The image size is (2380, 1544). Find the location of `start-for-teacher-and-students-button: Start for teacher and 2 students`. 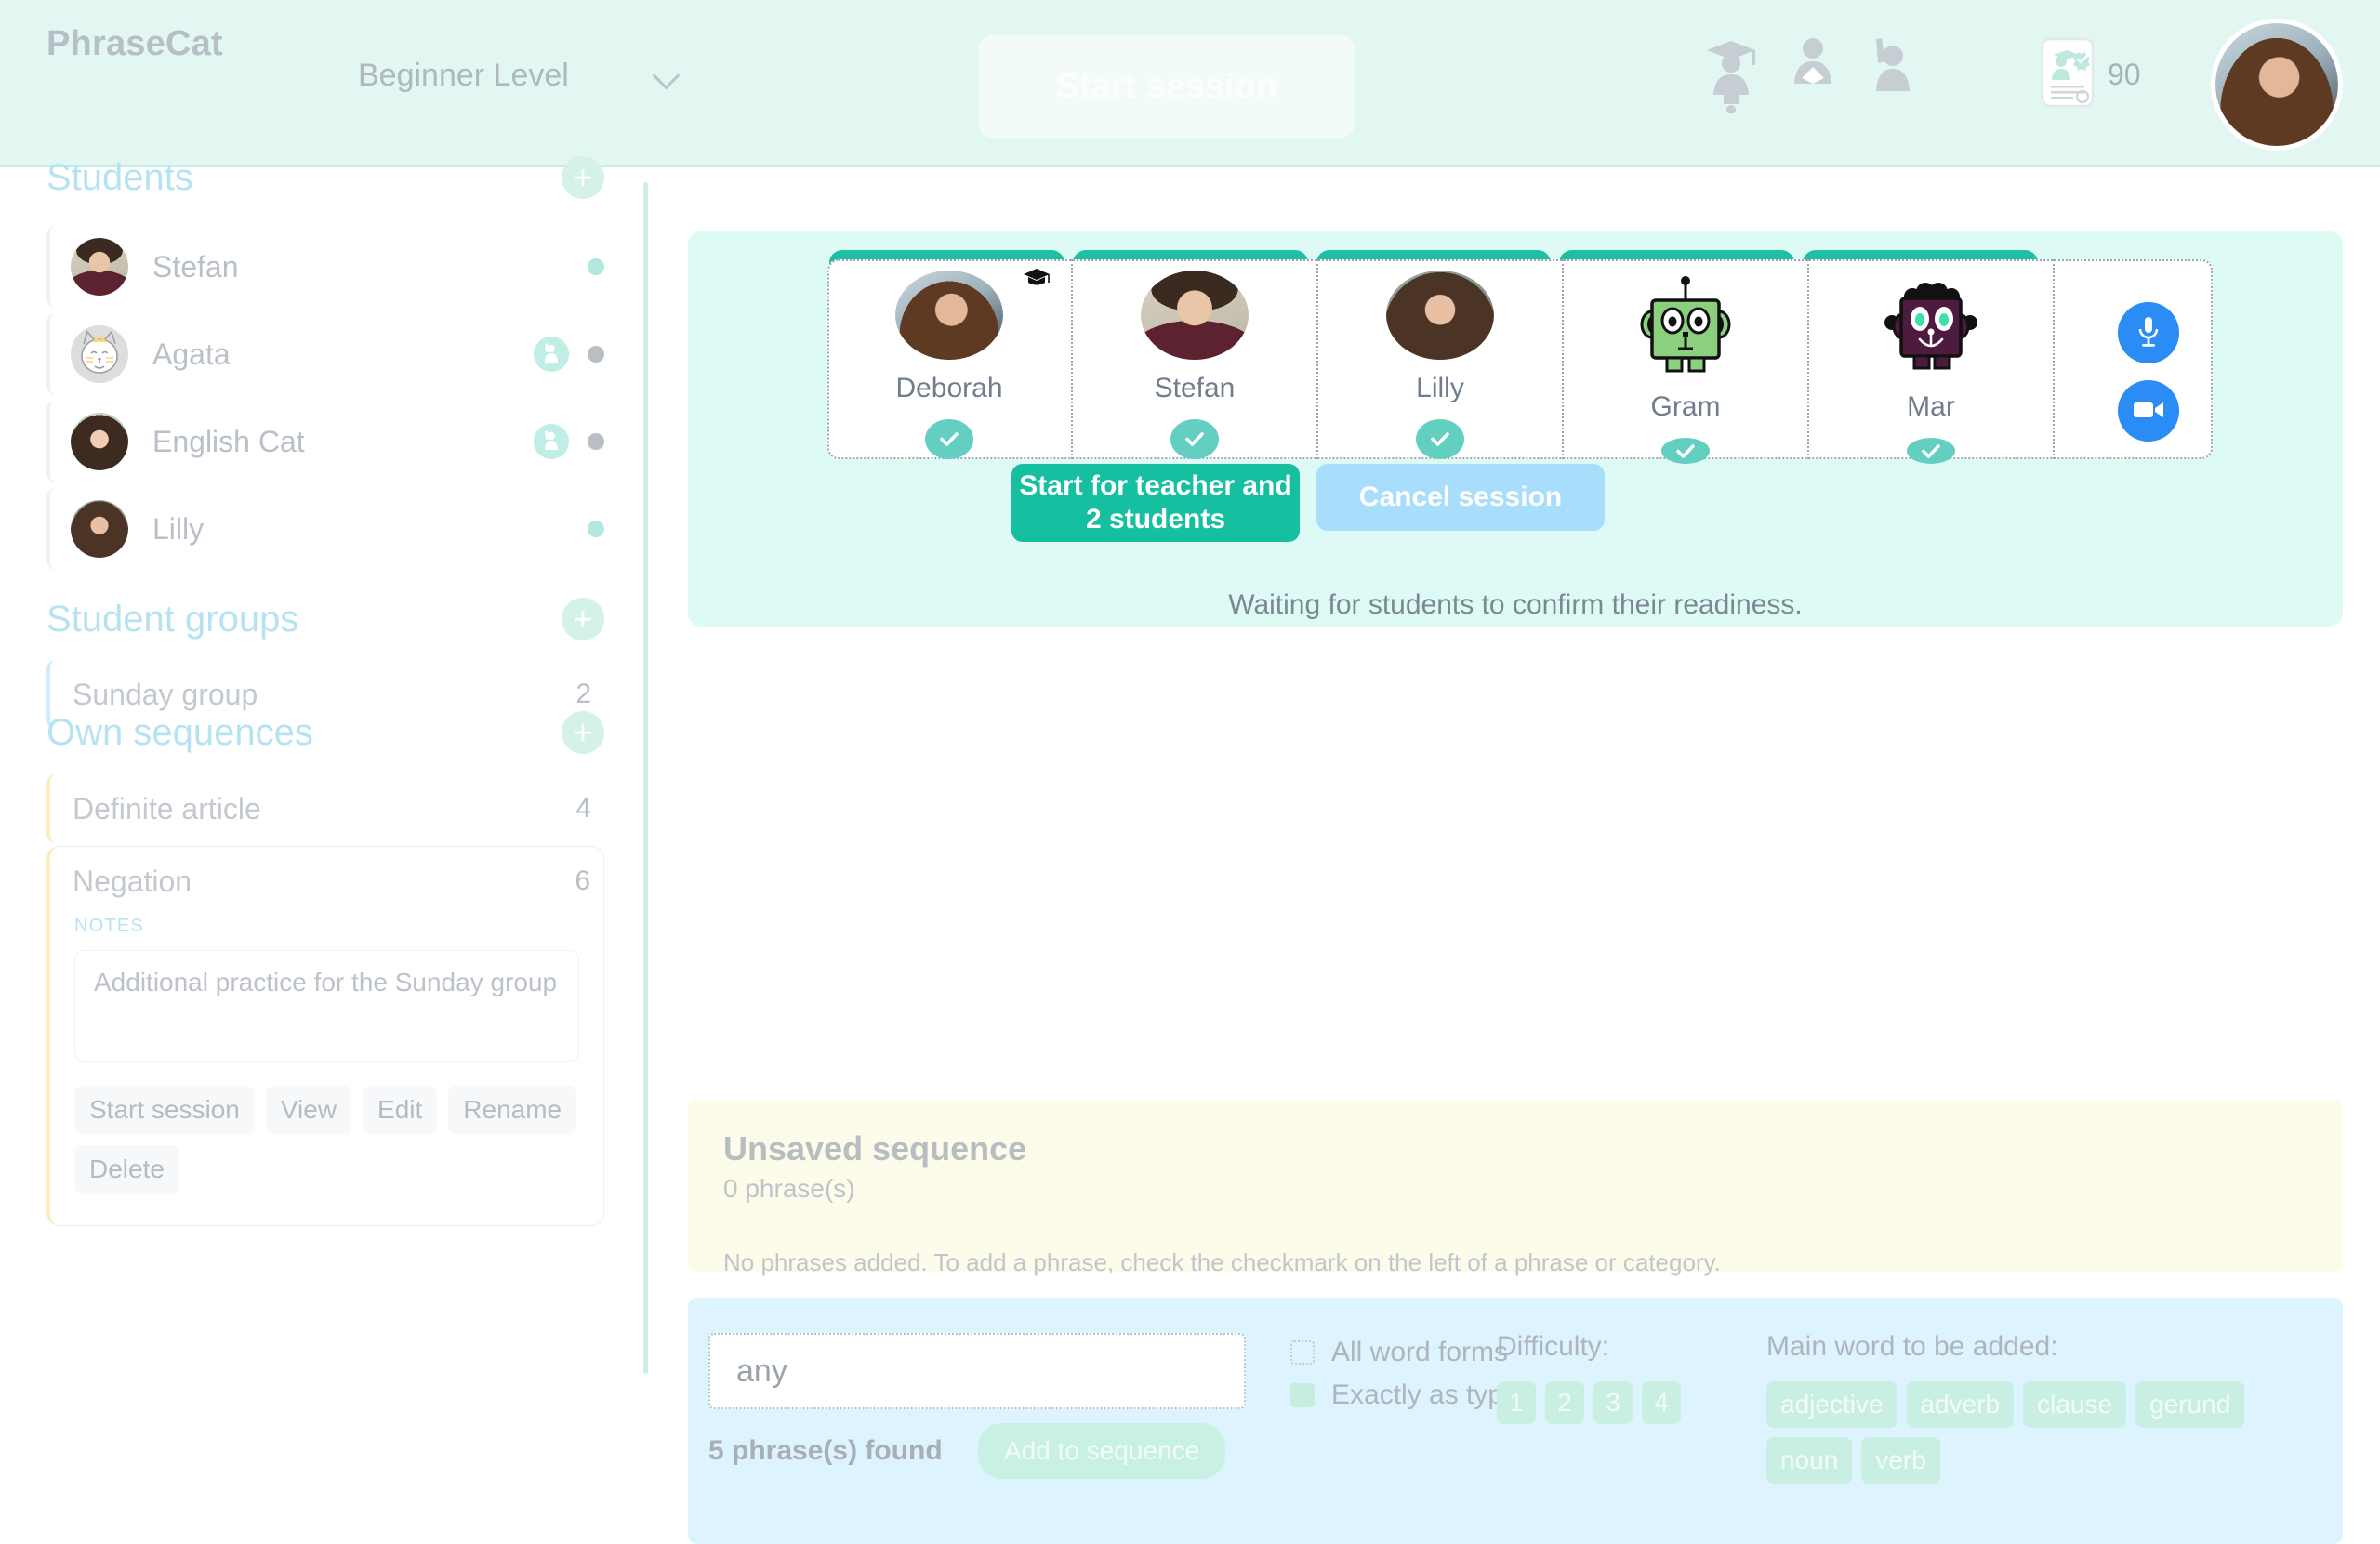

start-for-teacher-and-students-button: Start for teacher and 2 students is located at coordinates (1156, 503).